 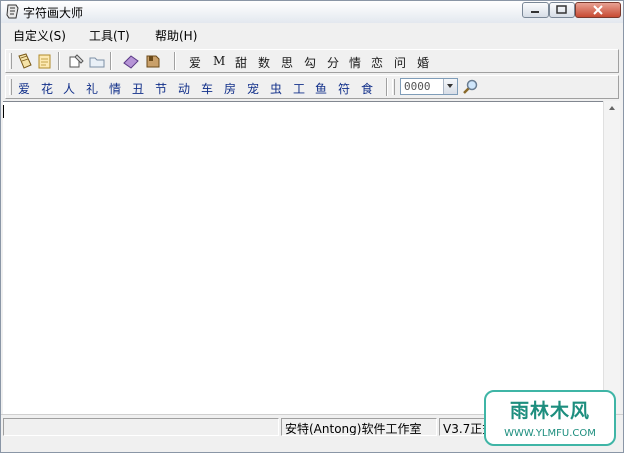 I want to click on status-panel-main, so click(x=141, y=427).